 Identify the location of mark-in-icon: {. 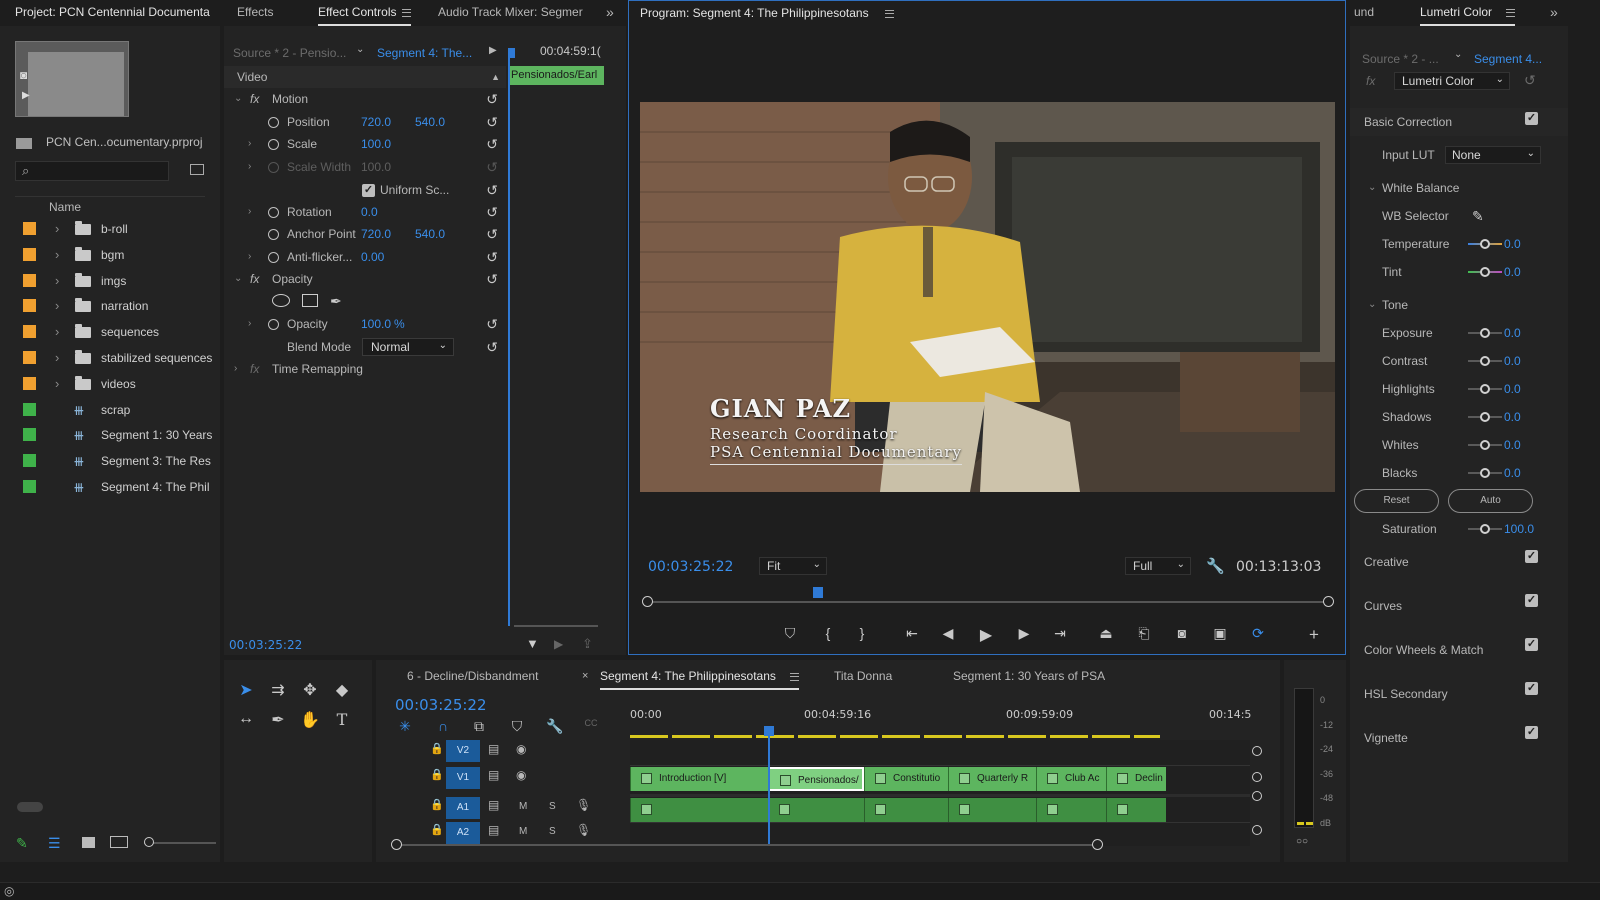
(828, 633).